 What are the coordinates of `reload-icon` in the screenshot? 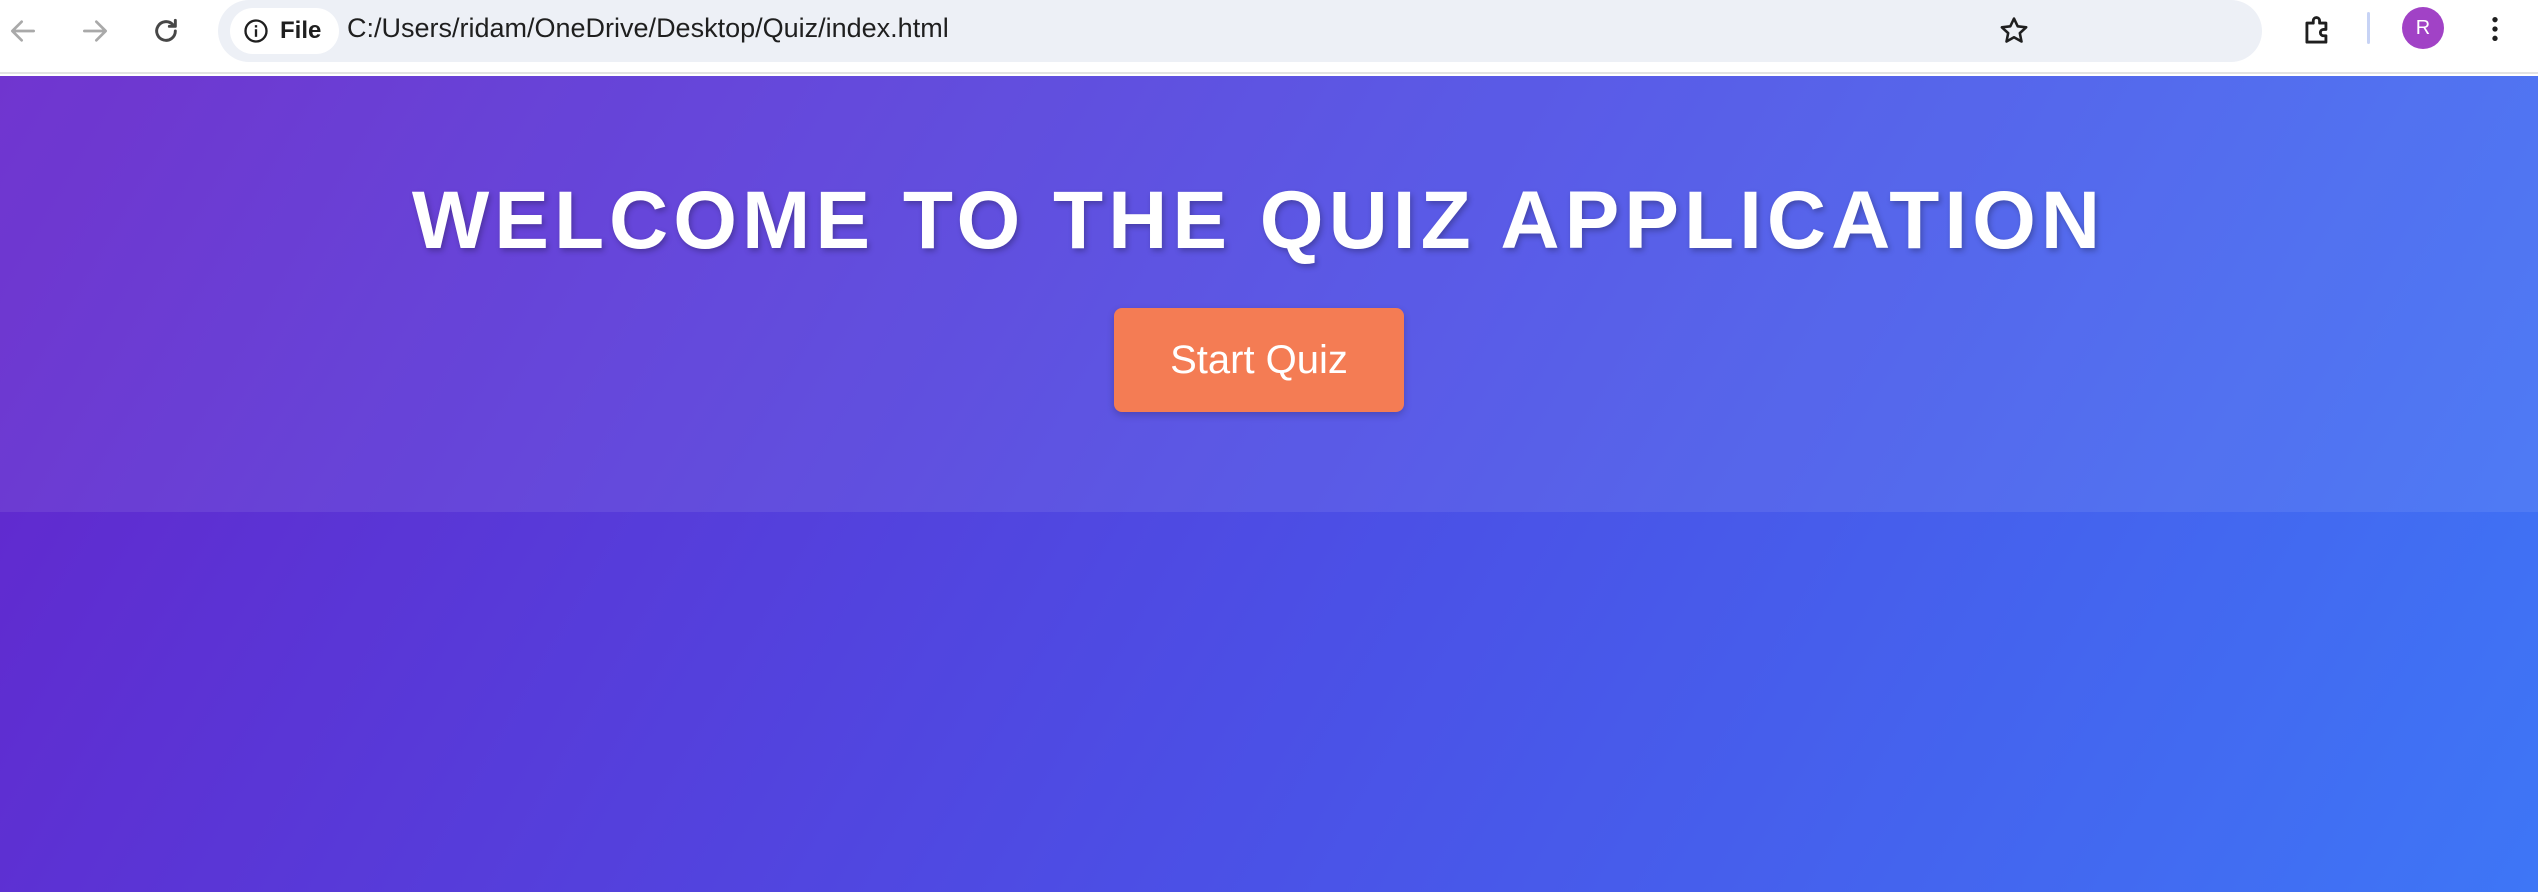 It's located at (166, 30).